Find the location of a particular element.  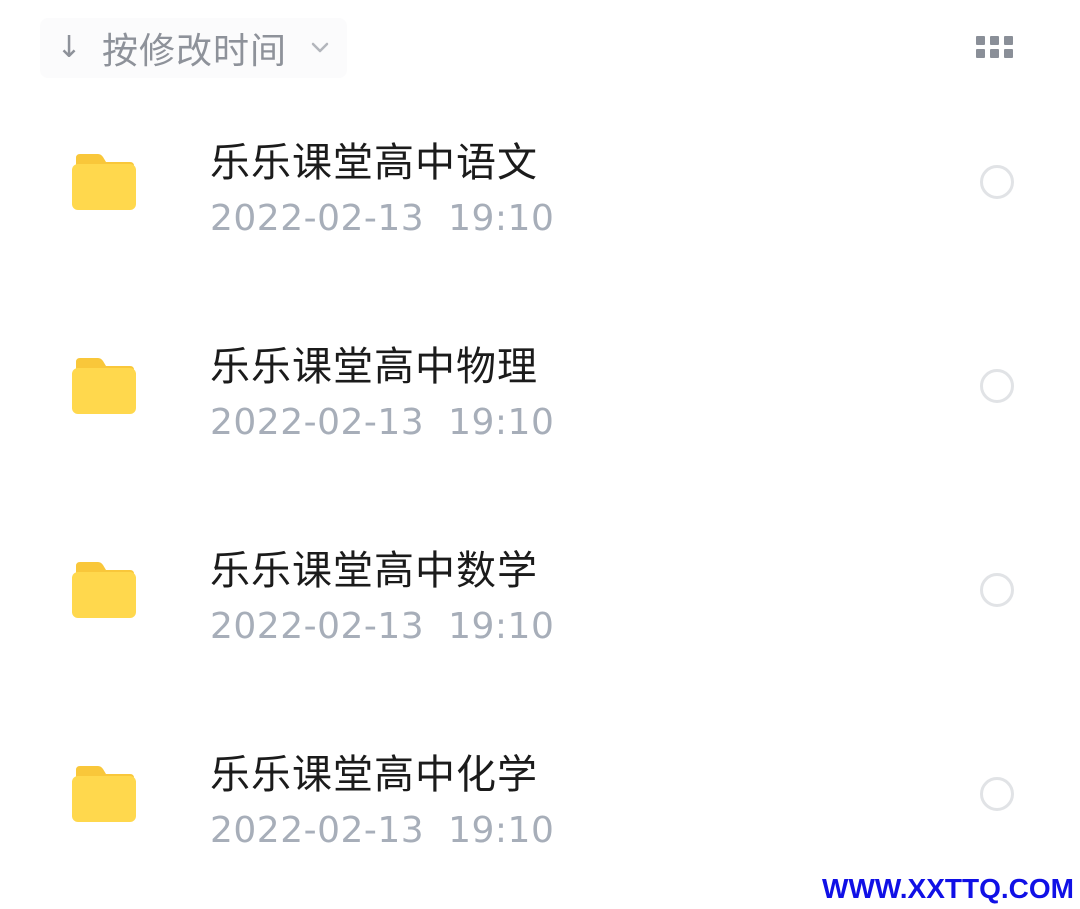

folder-name: 乐乐课堂高中化学 is located at coordinates (374, 775).